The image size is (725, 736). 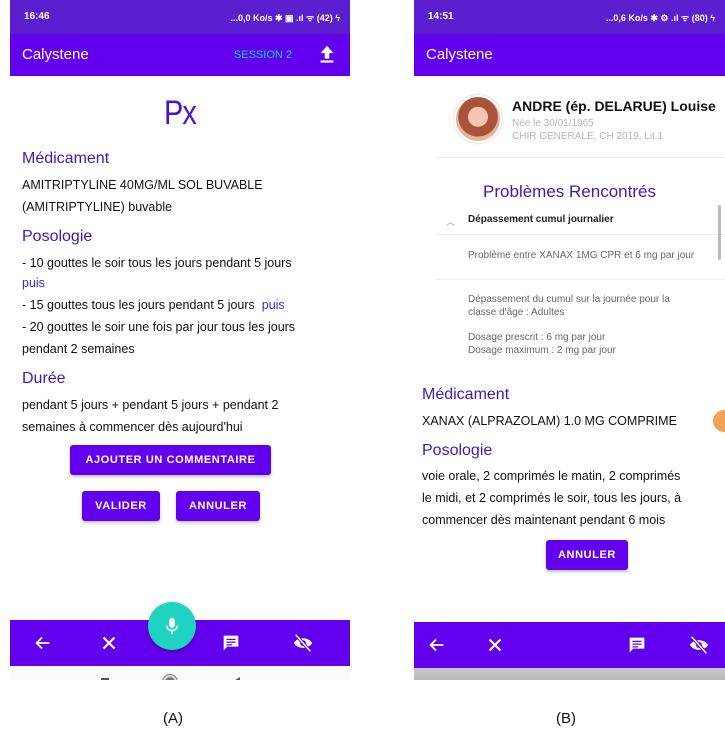 I want to click on dose-maximum: Dosage maximum : 2 mg par jour, so click(x=542, y=350).